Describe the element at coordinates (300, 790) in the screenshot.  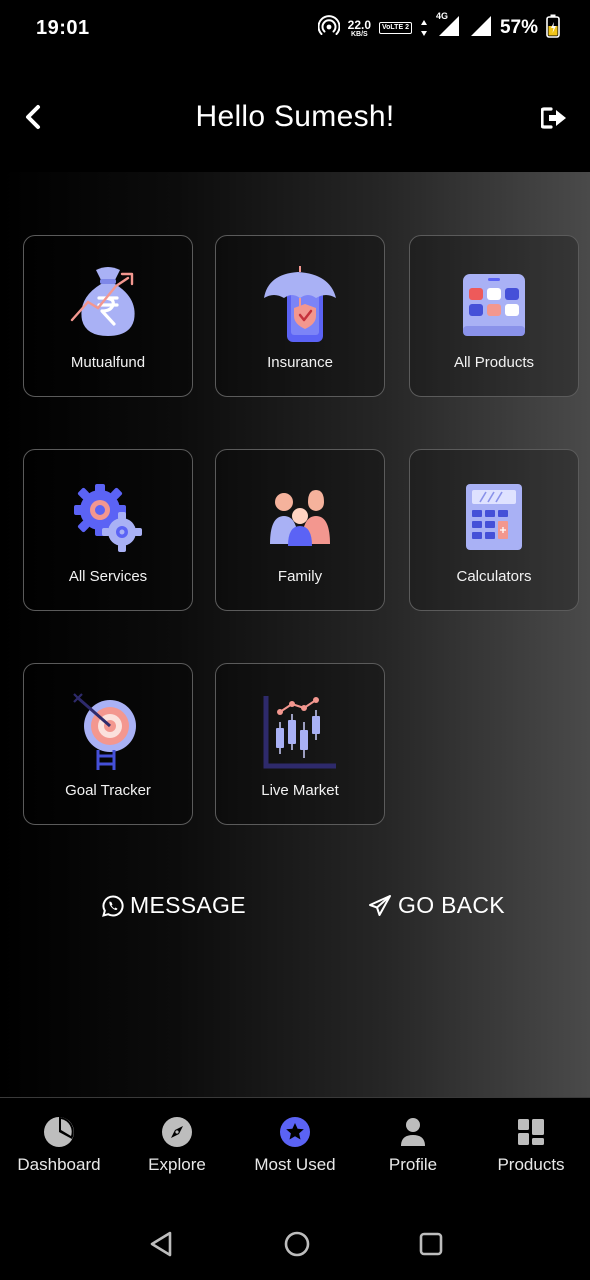
I see `tile-label: Live Market` at that location.